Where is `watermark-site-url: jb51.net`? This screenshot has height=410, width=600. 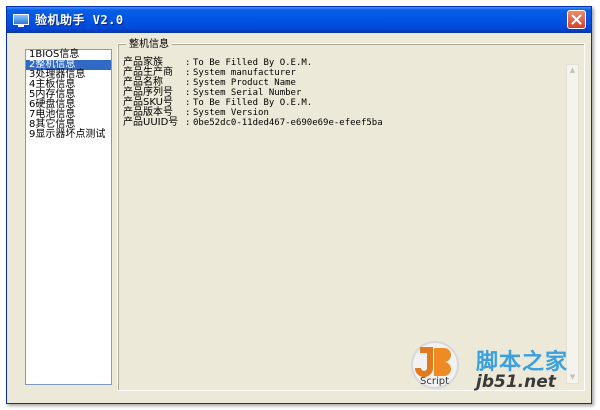
watermark-site-url: jb51.net is located at coordinates (516, 382).